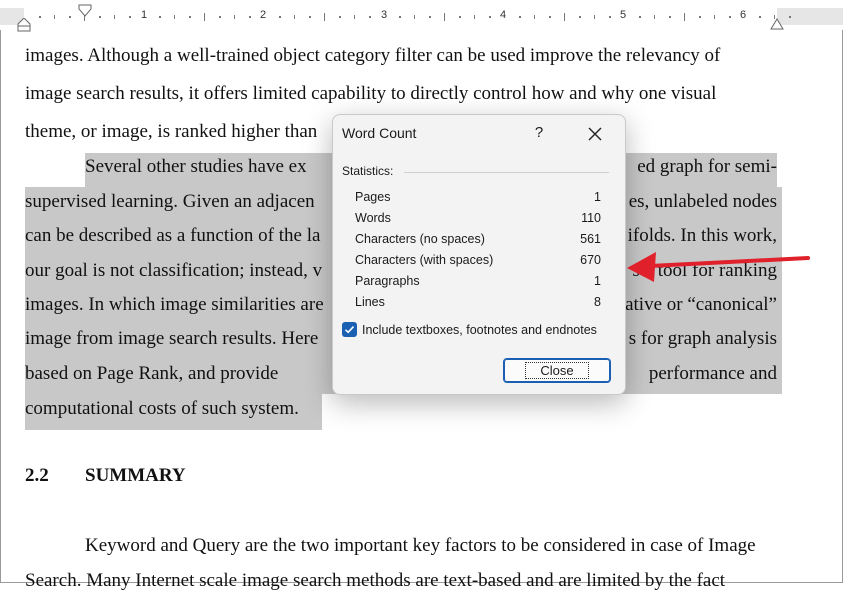 The width and height of the screenshot is (843, 598). I want to click on stat-name: Pages, so click(373, 197).